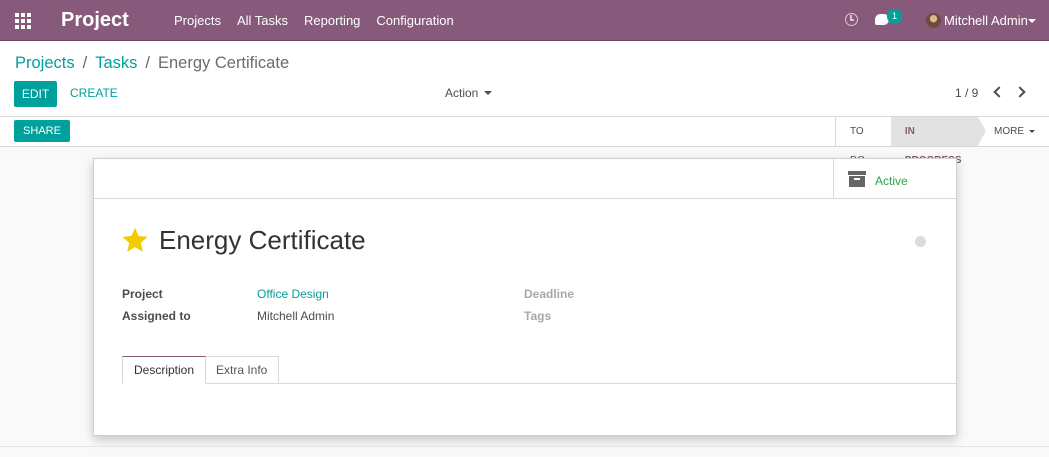 The image size is (1049, 457). What do you see at coordinates (242, 370) in the screenshot?
I see `tab-extra-info: Extra Info` at bounding box center [242, 370].